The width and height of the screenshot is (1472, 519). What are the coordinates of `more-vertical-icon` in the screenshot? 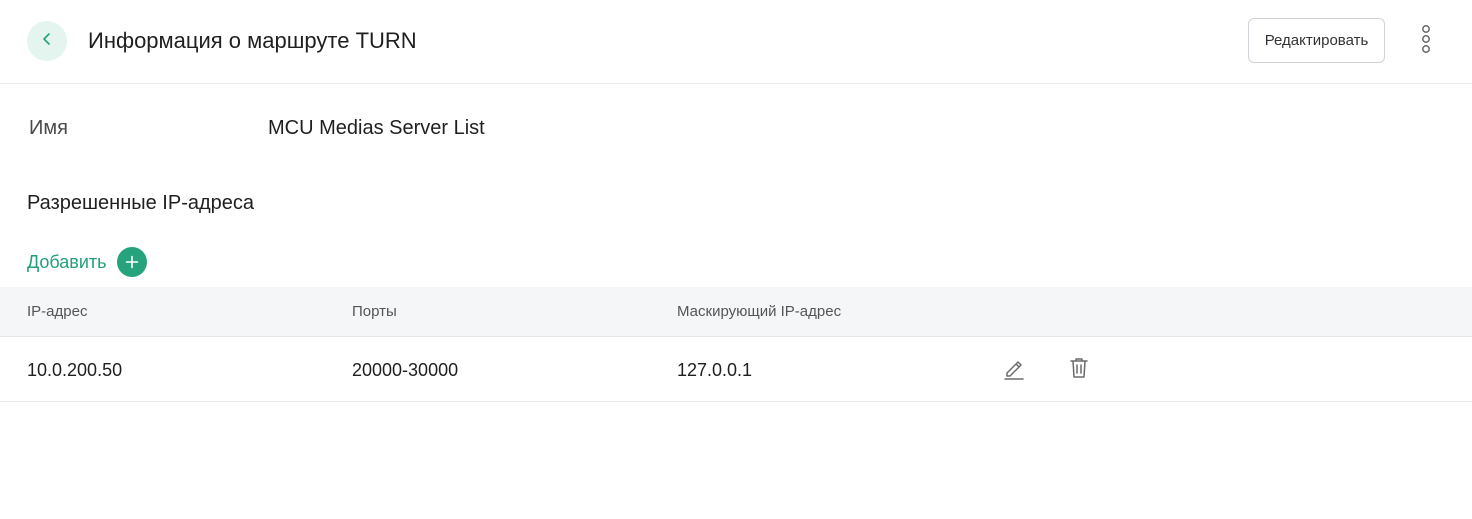 It's located at (1426, 41).